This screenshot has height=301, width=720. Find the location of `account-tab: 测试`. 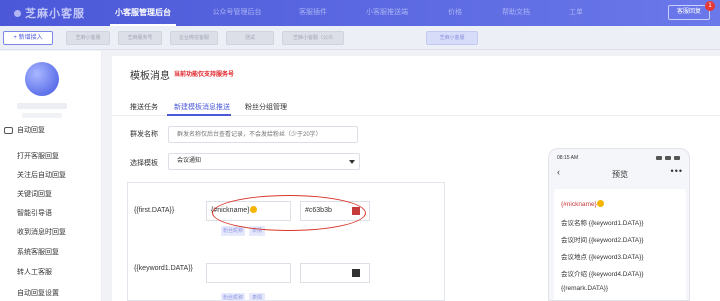

account-tab: 测试 is located at coordinates (250, 38).